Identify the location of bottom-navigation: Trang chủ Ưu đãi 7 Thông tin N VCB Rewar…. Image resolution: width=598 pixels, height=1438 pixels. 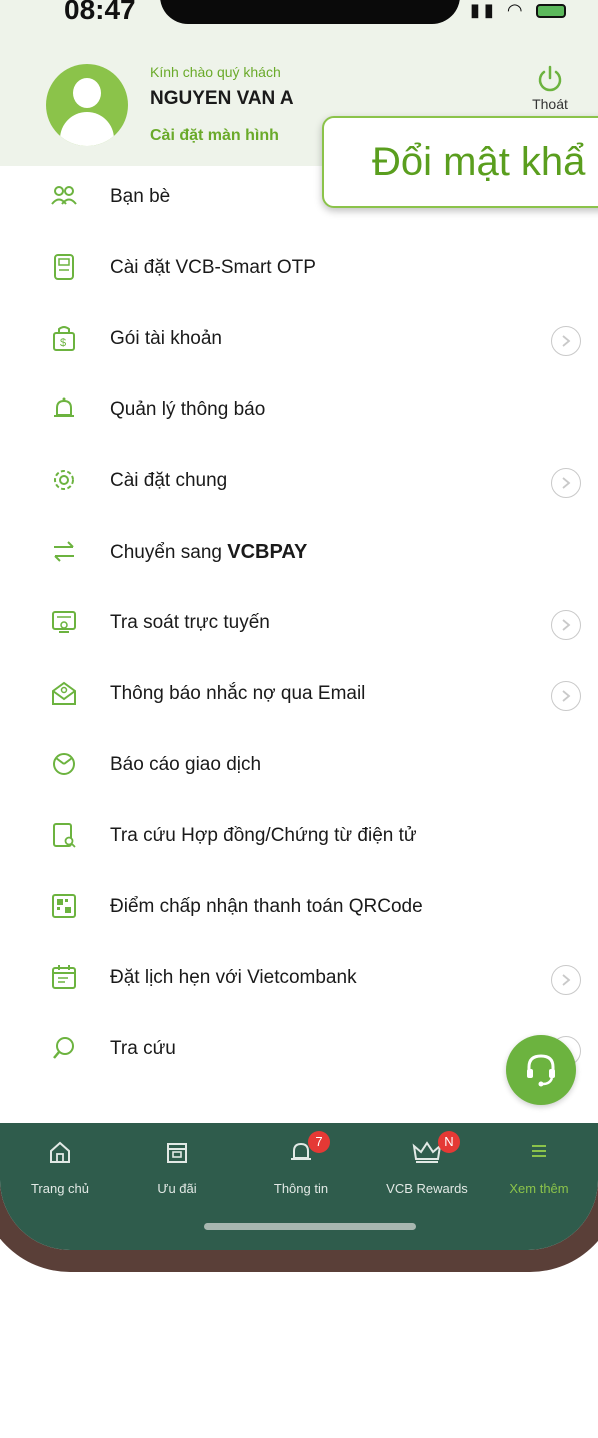
(299, 1186).